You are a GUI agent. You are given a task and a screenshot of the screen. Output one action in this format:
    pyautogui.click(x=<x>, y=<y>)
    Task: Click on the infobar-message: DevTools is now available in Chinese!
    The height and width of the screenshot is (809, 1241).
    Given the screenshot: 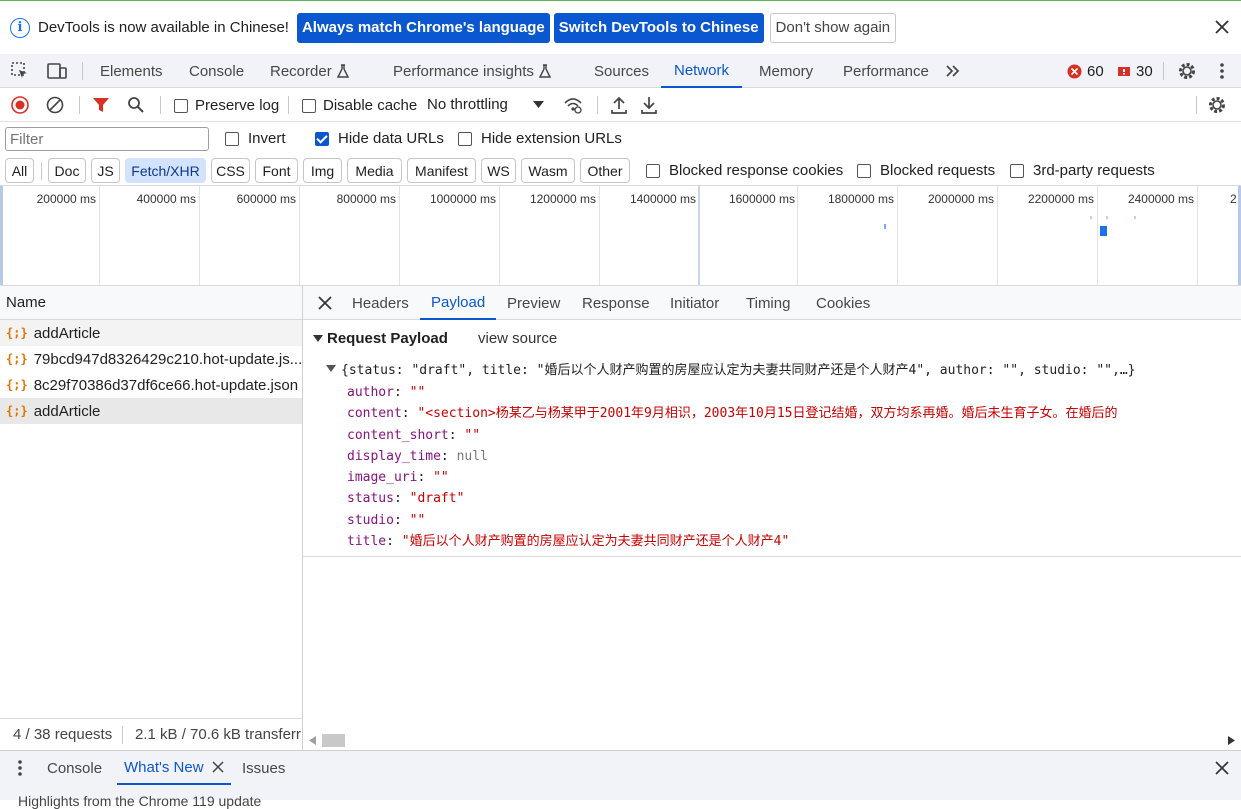 What is the action you would take?
    pyautogui.click(x=163, y=27)
    